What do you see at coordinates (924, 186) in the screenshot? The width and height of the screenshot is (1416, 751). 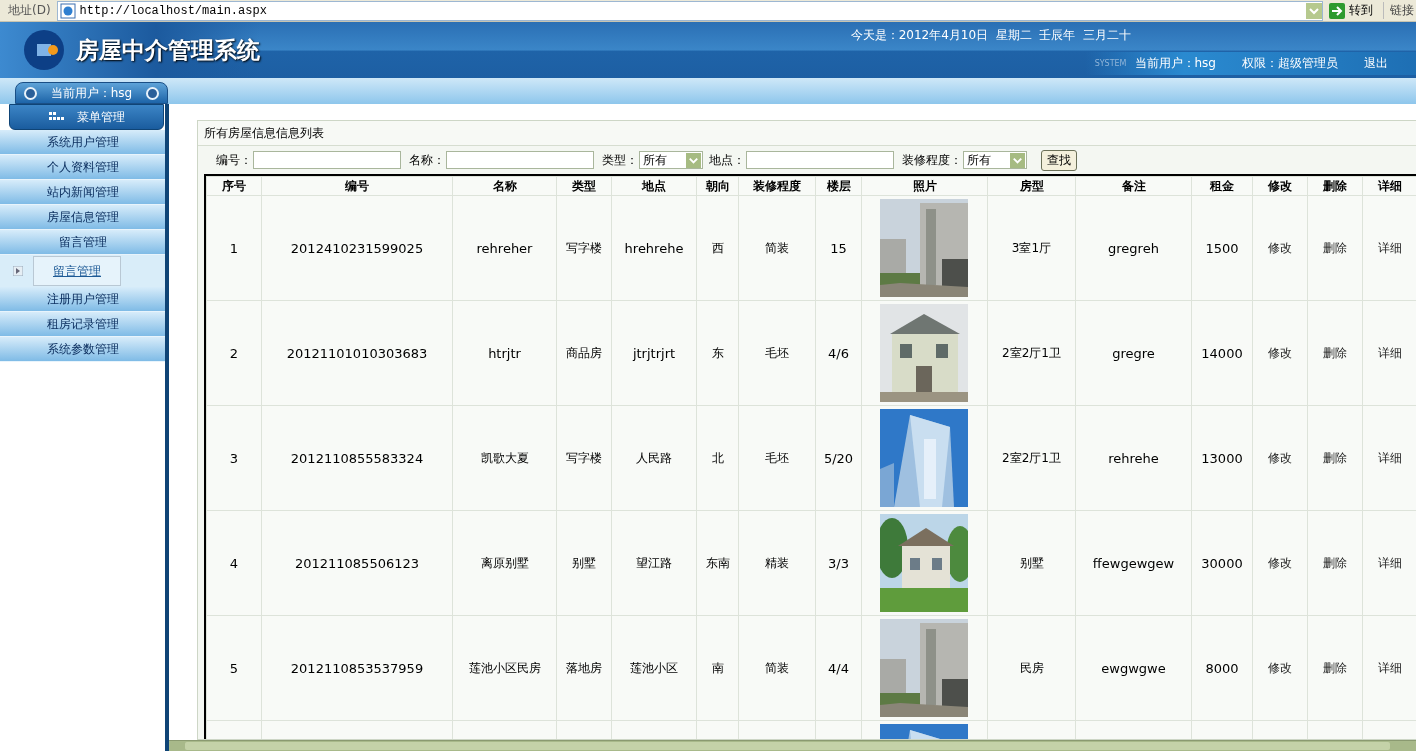 I see `column-header: 照片` at bounding box center [924, 186].